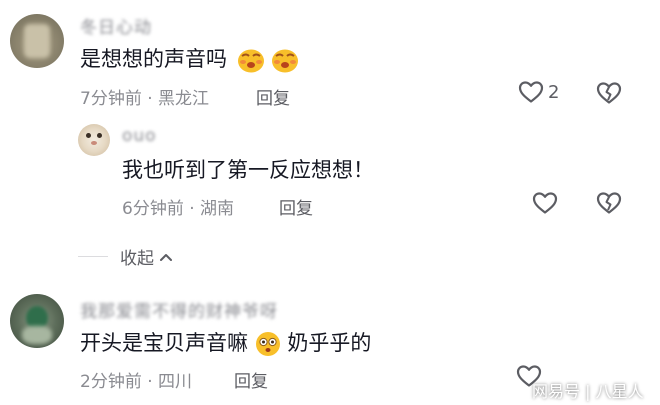 Image resolution: width=660 pixels, height=405 pixels. Describe the element at coordinates (267, 344) in the screenshot. I see `shocked-face-emoji-icon` at that location.